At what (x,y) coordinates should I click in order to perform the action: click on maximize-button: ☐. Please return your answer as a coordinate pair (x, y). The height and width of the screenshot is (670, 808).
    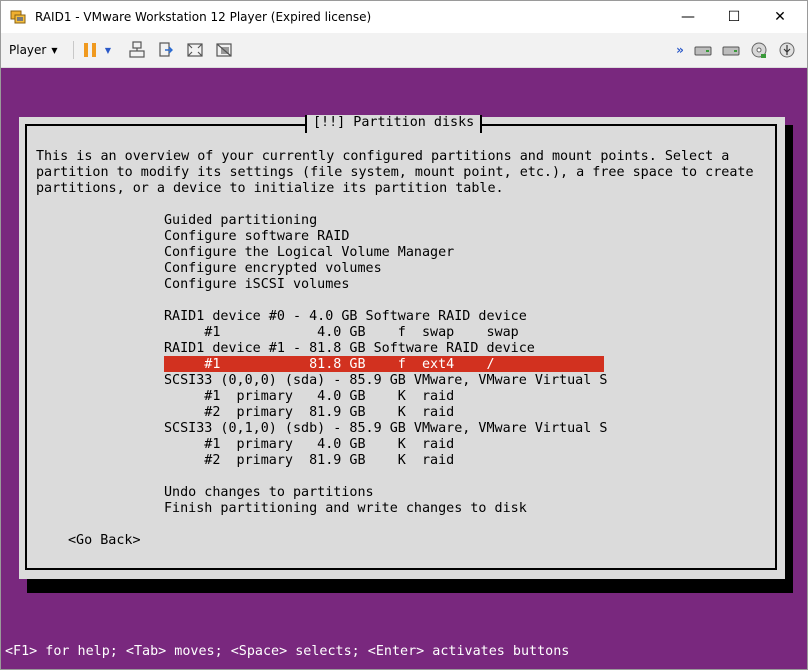
    Looking at the image, I should click on (734, 17).